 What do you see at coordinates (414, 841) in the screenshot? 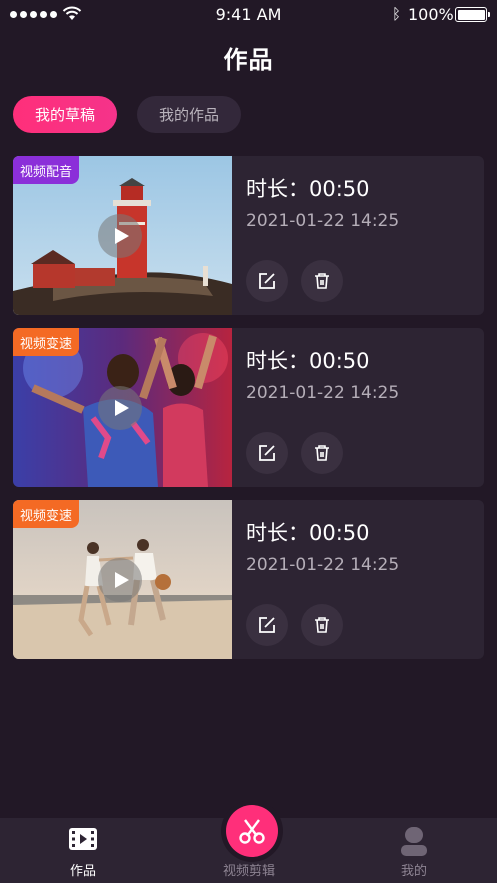
I see `user-icon` at bounding box center [414, 841].